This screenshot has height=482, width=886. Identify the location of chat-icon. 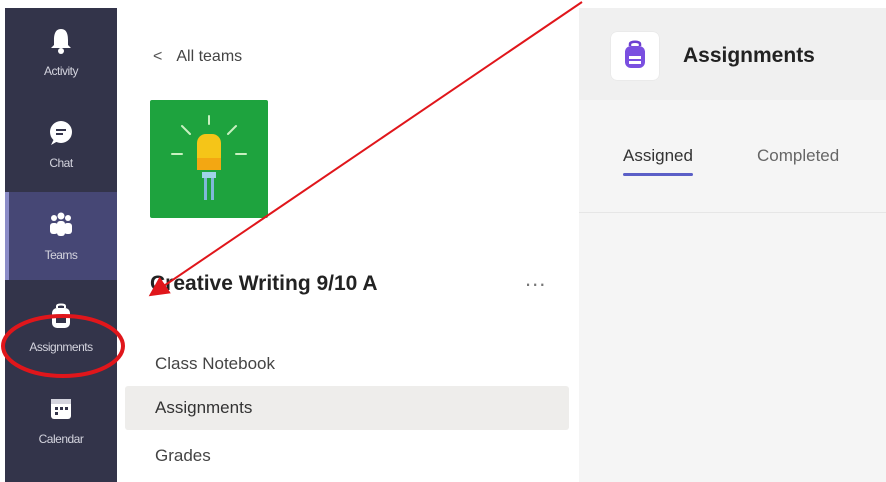
(61, 133).